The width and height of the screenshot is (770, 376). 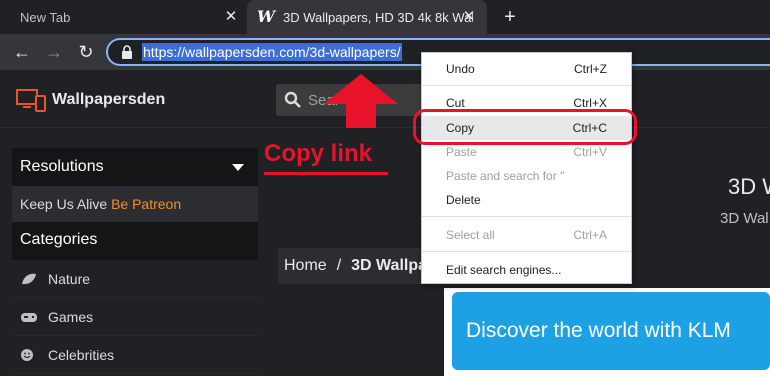 What do you see at coordinates (31, 100) in the screenshot?
I see `devices-logo-icon` at bounding box center [31, 100].